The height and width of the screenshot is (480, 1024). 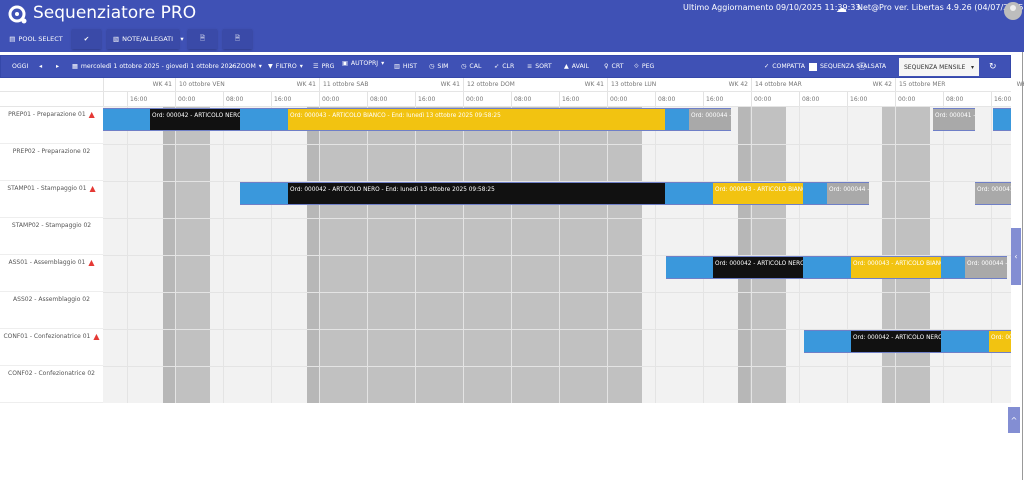 What do you see at coordinates (1000, 341) in the screenshot?
I see `order-bar: Ord: 000` at bounding box center [1000, 341].